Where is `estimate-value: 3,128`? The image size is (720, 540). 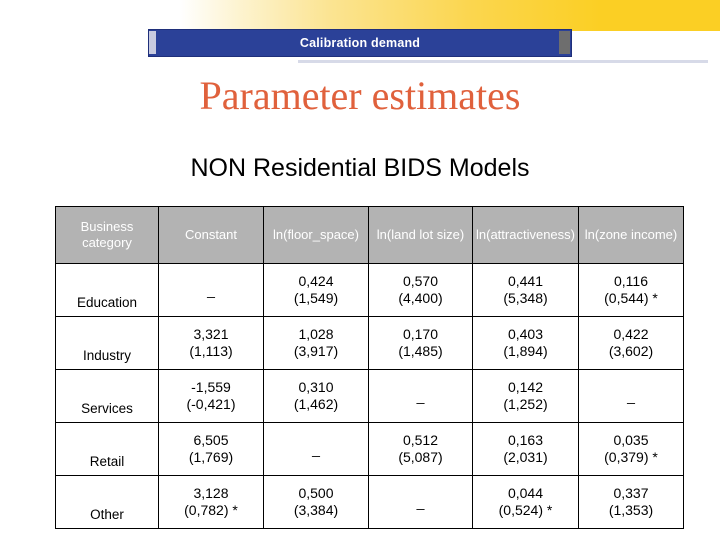 estimate-value: 3,128 is located at coordinates (211, 493).